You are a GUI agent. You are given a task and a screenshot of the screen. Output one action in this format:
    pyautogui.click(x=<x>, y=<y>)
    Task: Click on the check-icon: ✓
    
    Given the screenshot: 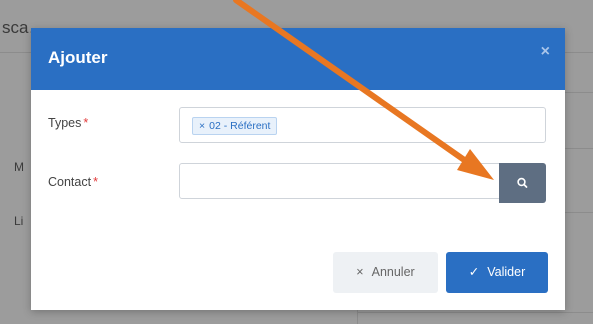 What is the action you would take?
    pyautogui.click(x=474, y=272)
    